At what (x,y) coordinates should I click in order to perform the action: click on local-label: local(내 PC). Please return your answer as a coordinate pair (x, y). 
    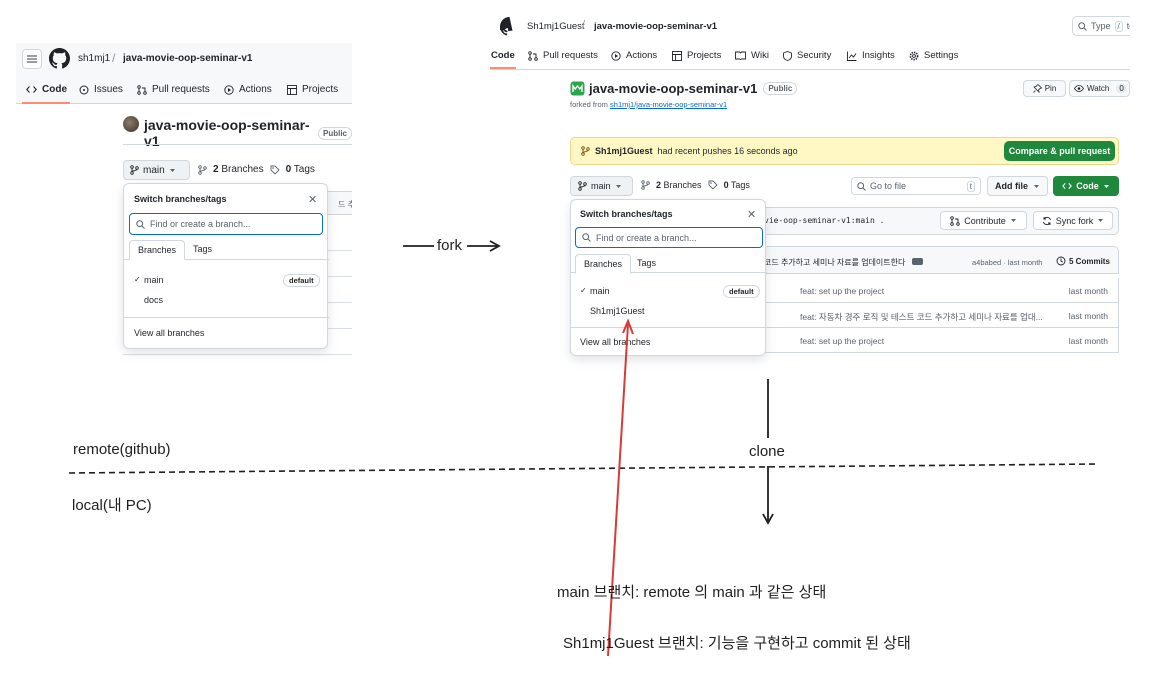
    Looking at the image, I should click on (112, 505).